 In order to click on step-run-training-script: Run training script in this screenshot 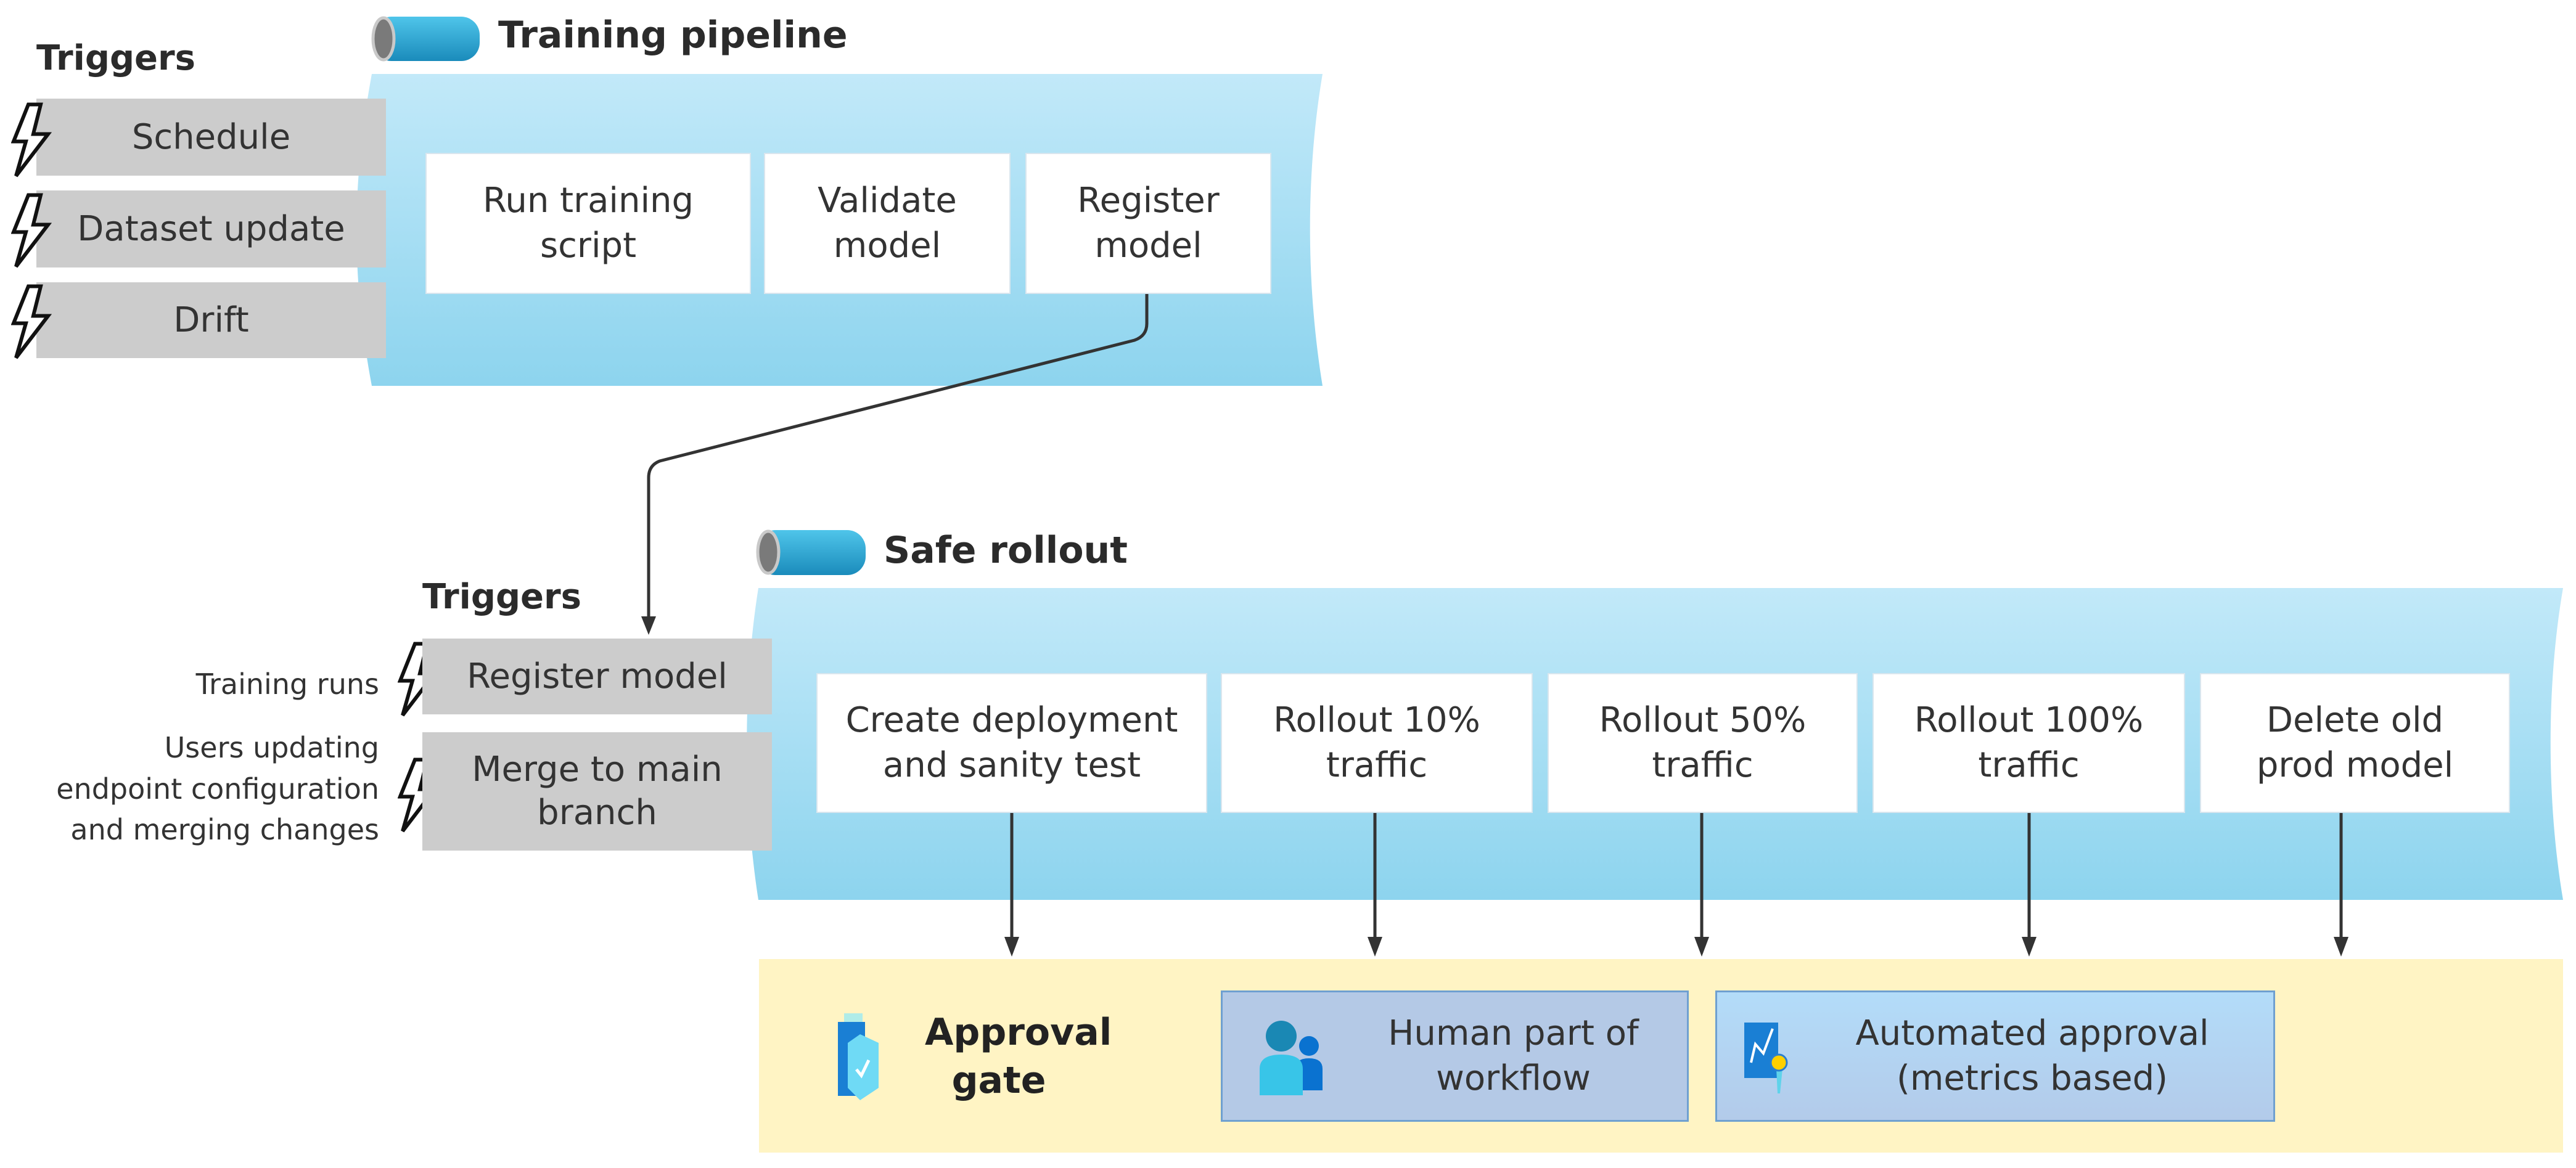, I will do `click(588, 223)`.